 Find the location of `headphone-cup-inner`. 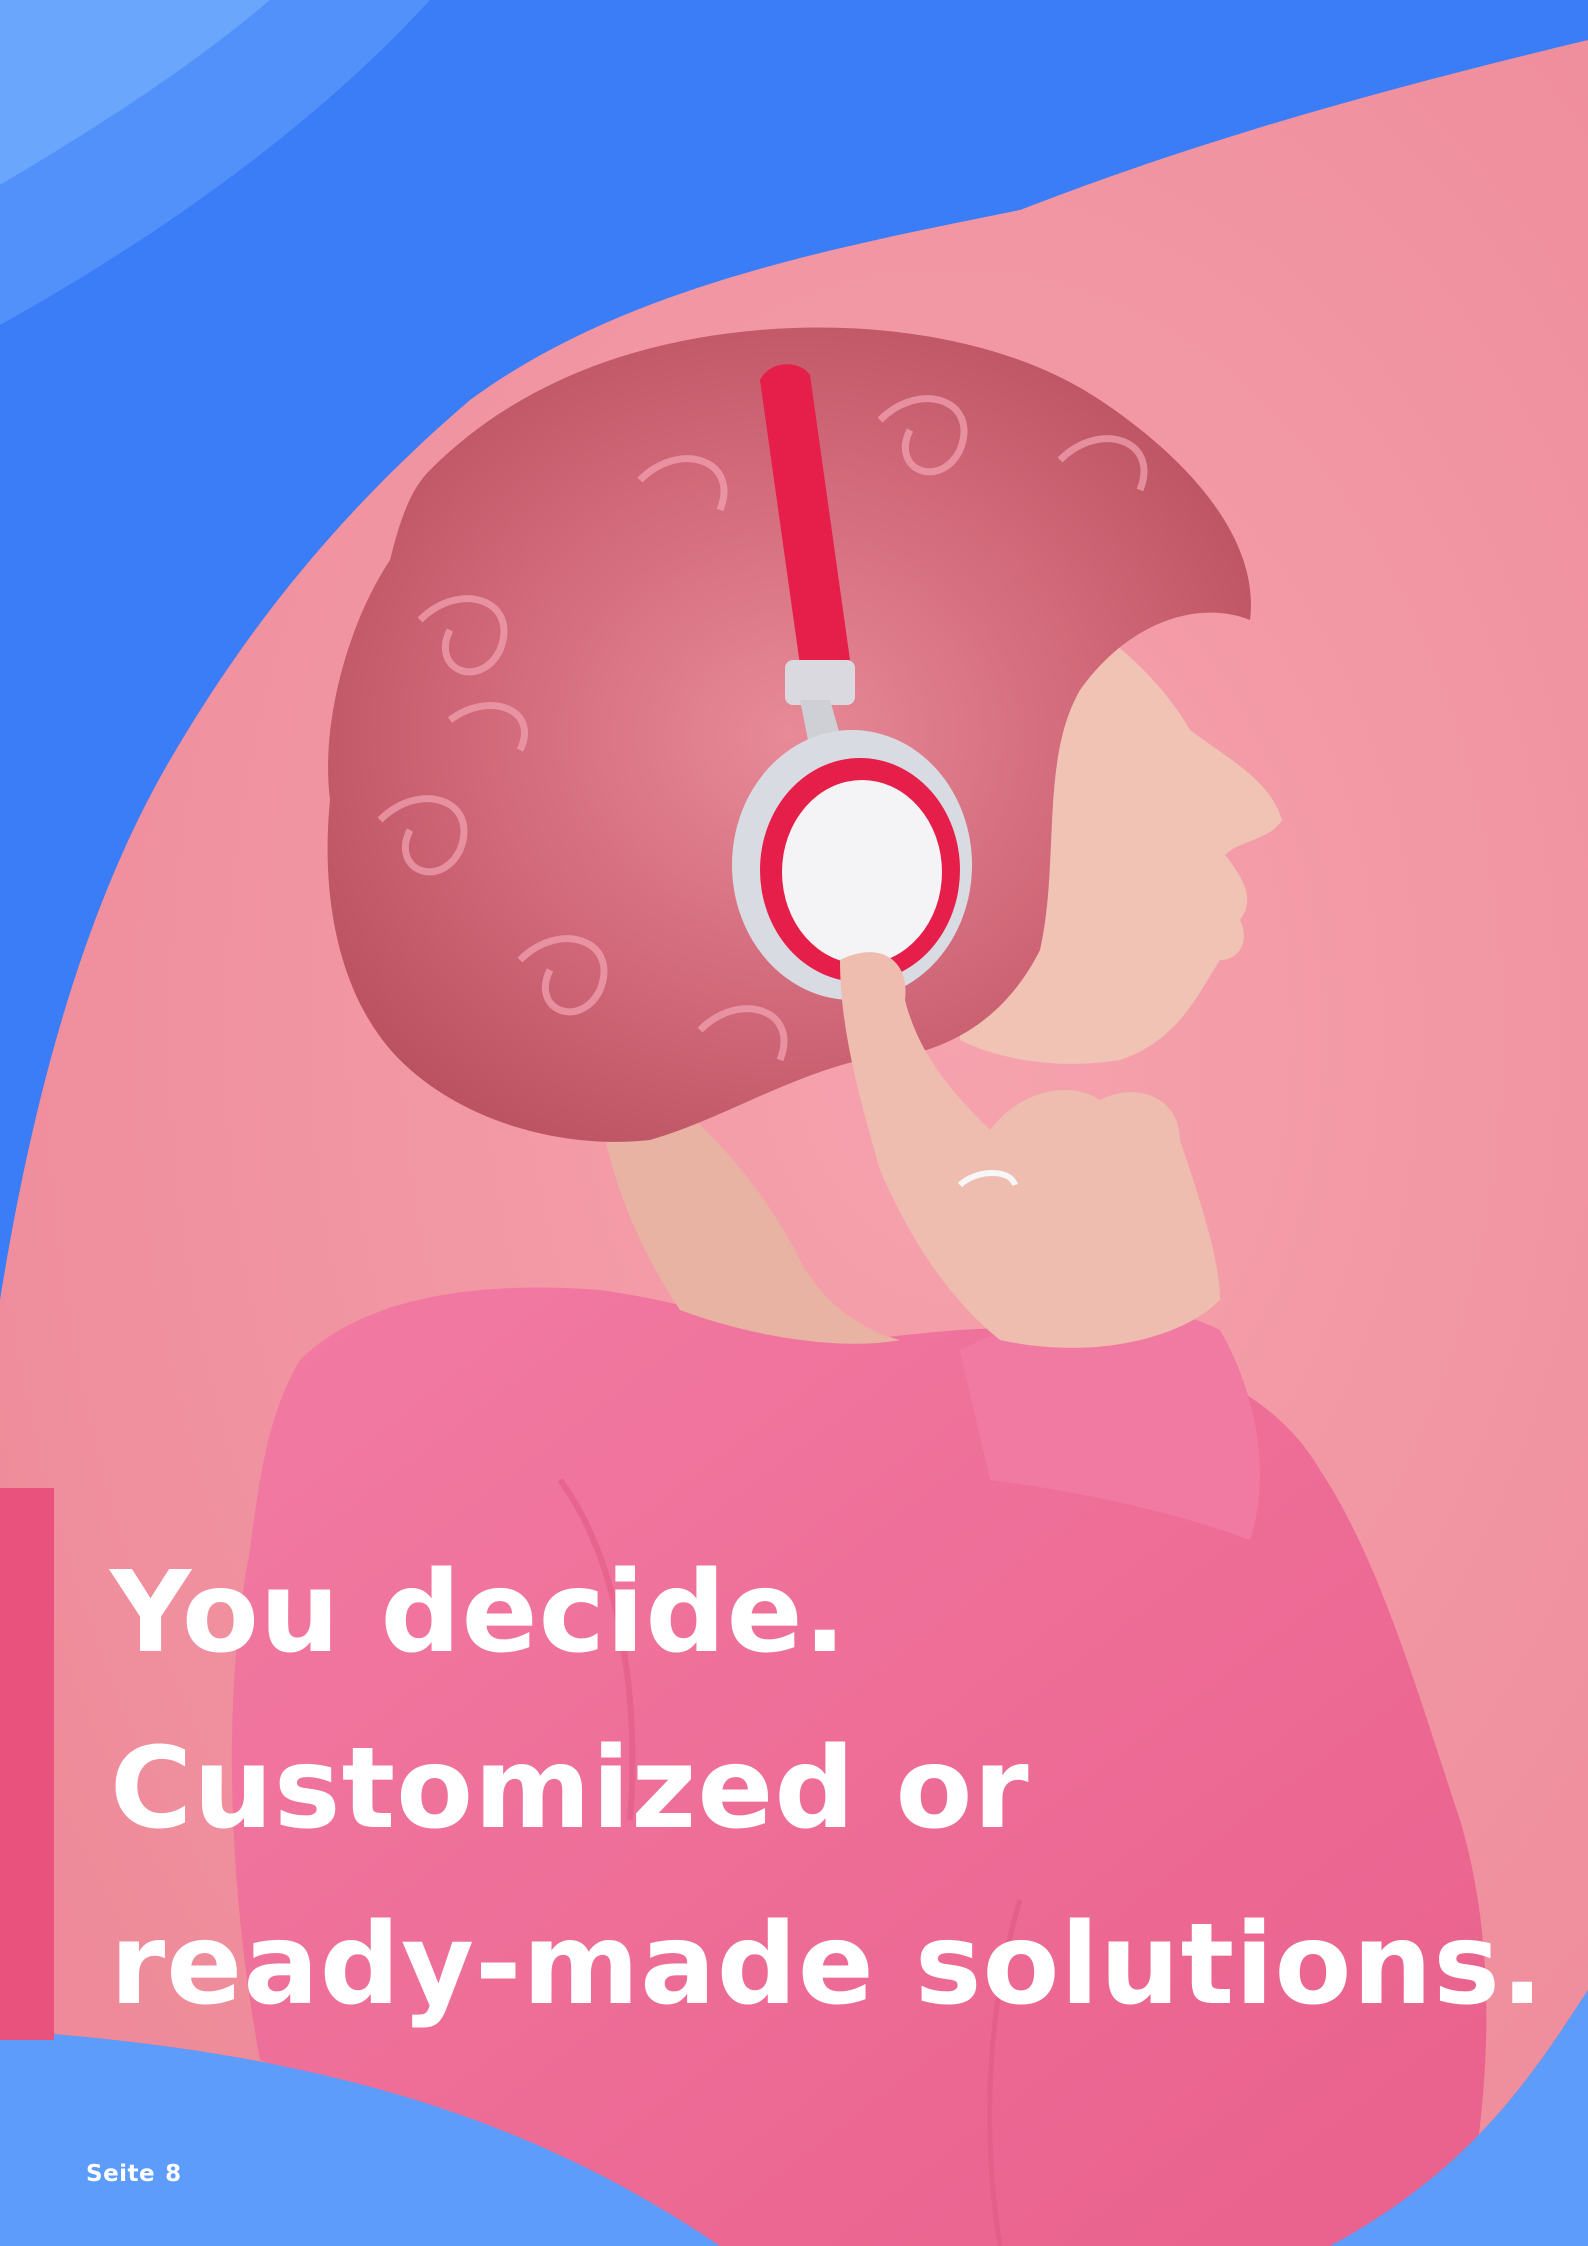

headphone-cup-inner is located at coordinates (862, 872).